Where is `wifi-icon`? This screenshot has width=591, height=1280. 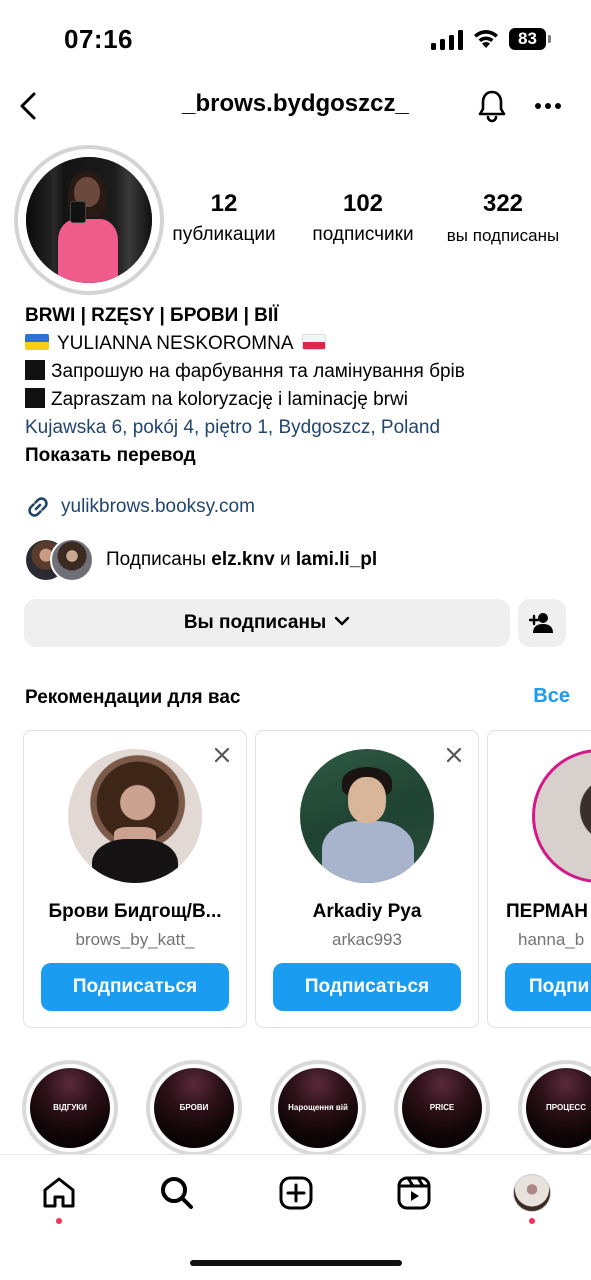 wifi-icon is located at coordinates (486, 39).